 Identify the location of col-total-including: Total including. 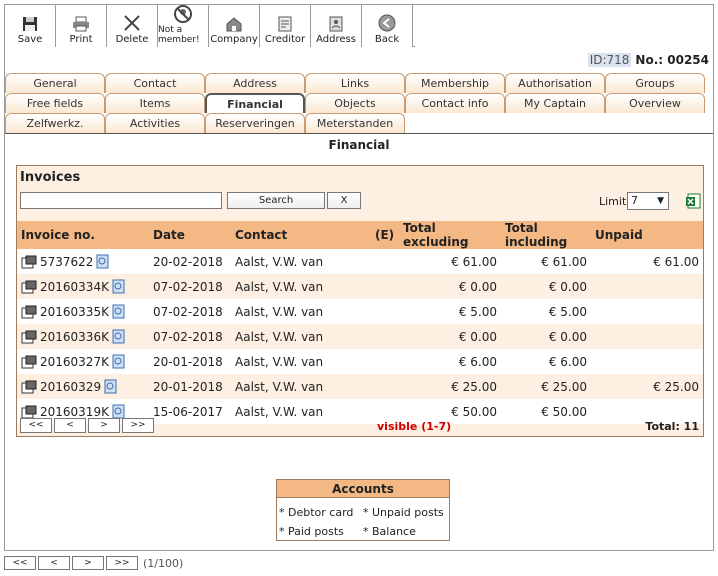
(546, 235).